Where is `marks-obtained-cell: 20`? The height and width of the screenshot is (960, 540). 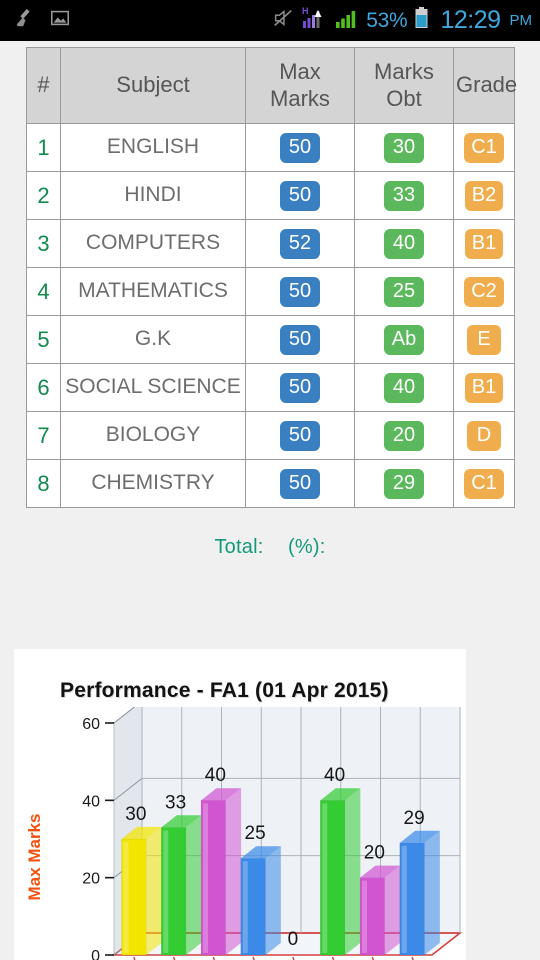 marks-obtained-cell: 20 is located at coordinates (404, 435).